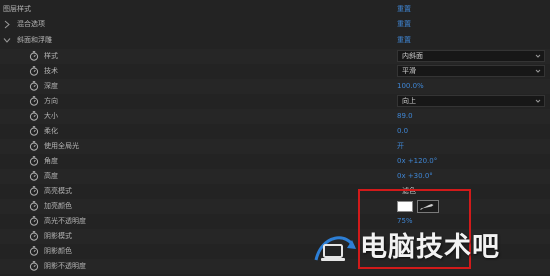  Describe the element at coordinates (65, 221) in the screenshot. I see `highlight-opacity-label: 高光不透明度` at that location.